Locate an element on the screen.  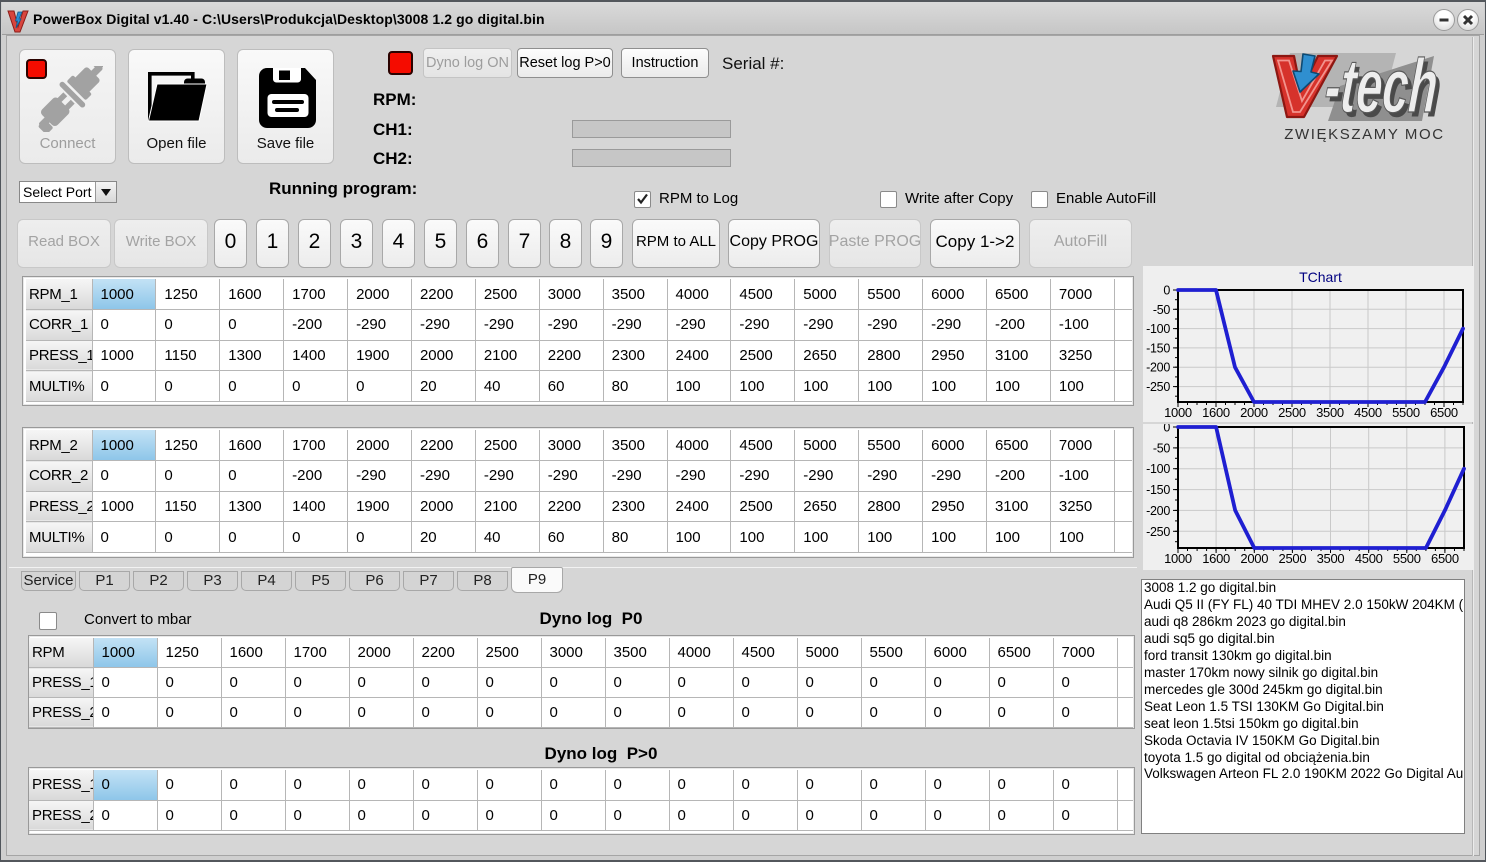
svg-text: TChart is located at coordinates (1320, 277).